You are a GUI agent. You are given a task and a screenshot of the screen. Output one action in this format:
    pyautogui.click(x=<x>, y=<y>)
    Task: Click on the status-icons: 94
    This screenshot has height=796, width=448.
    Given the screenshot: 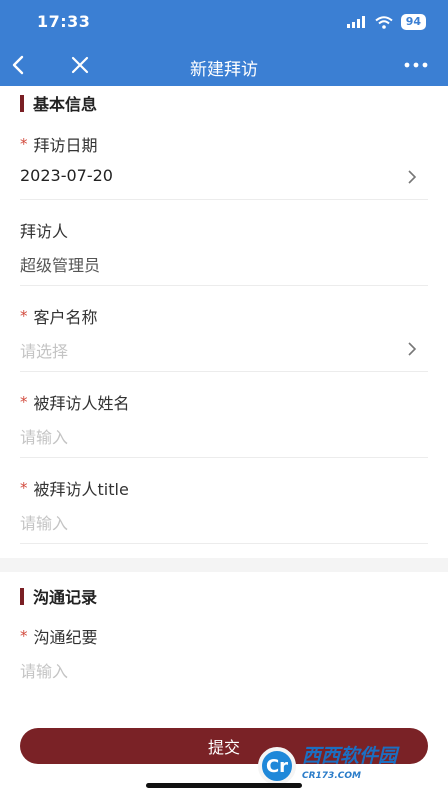 What is the action you would take?
    pyautogui.click(x=386, y=22)
    